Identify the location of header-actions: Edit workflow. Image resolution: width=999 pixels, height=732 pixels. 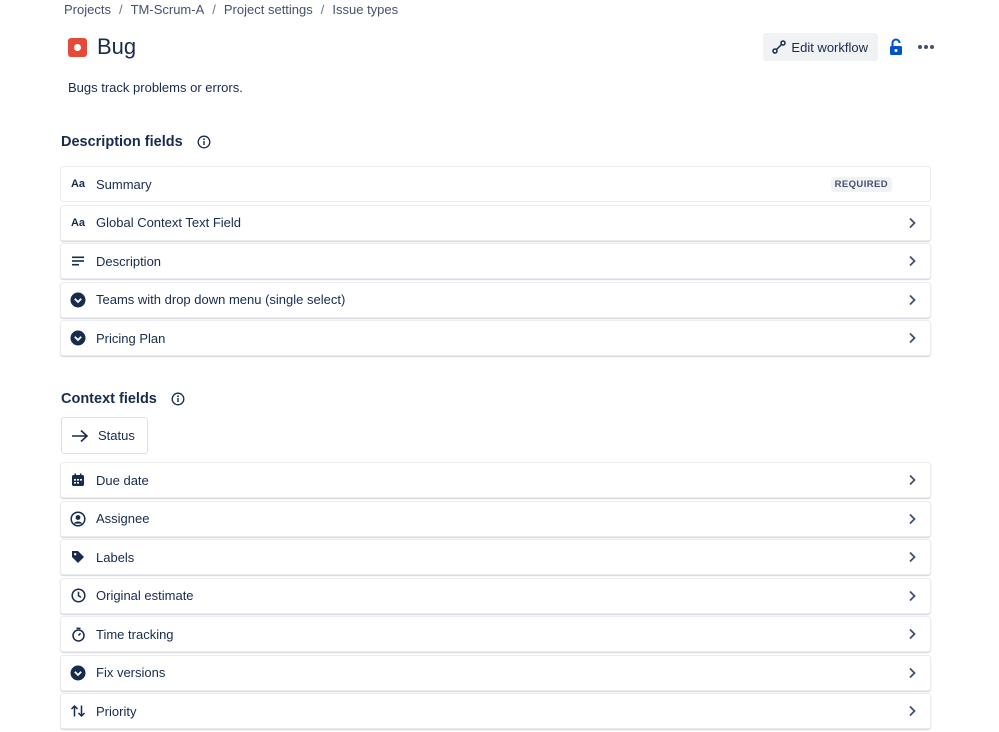
(852, 47).